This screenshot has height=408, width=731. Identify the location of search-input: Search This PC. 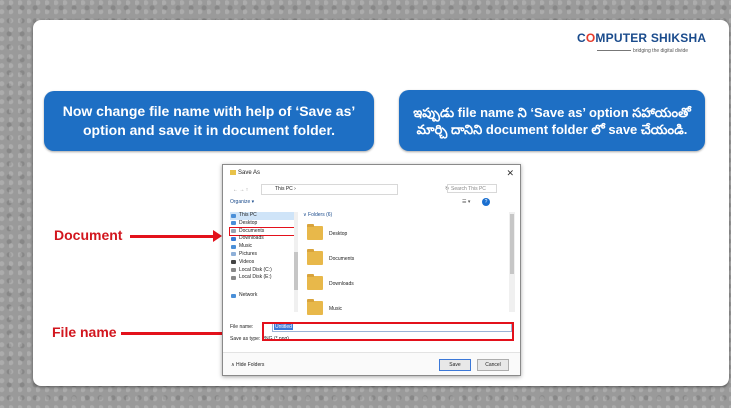
(472, 188).